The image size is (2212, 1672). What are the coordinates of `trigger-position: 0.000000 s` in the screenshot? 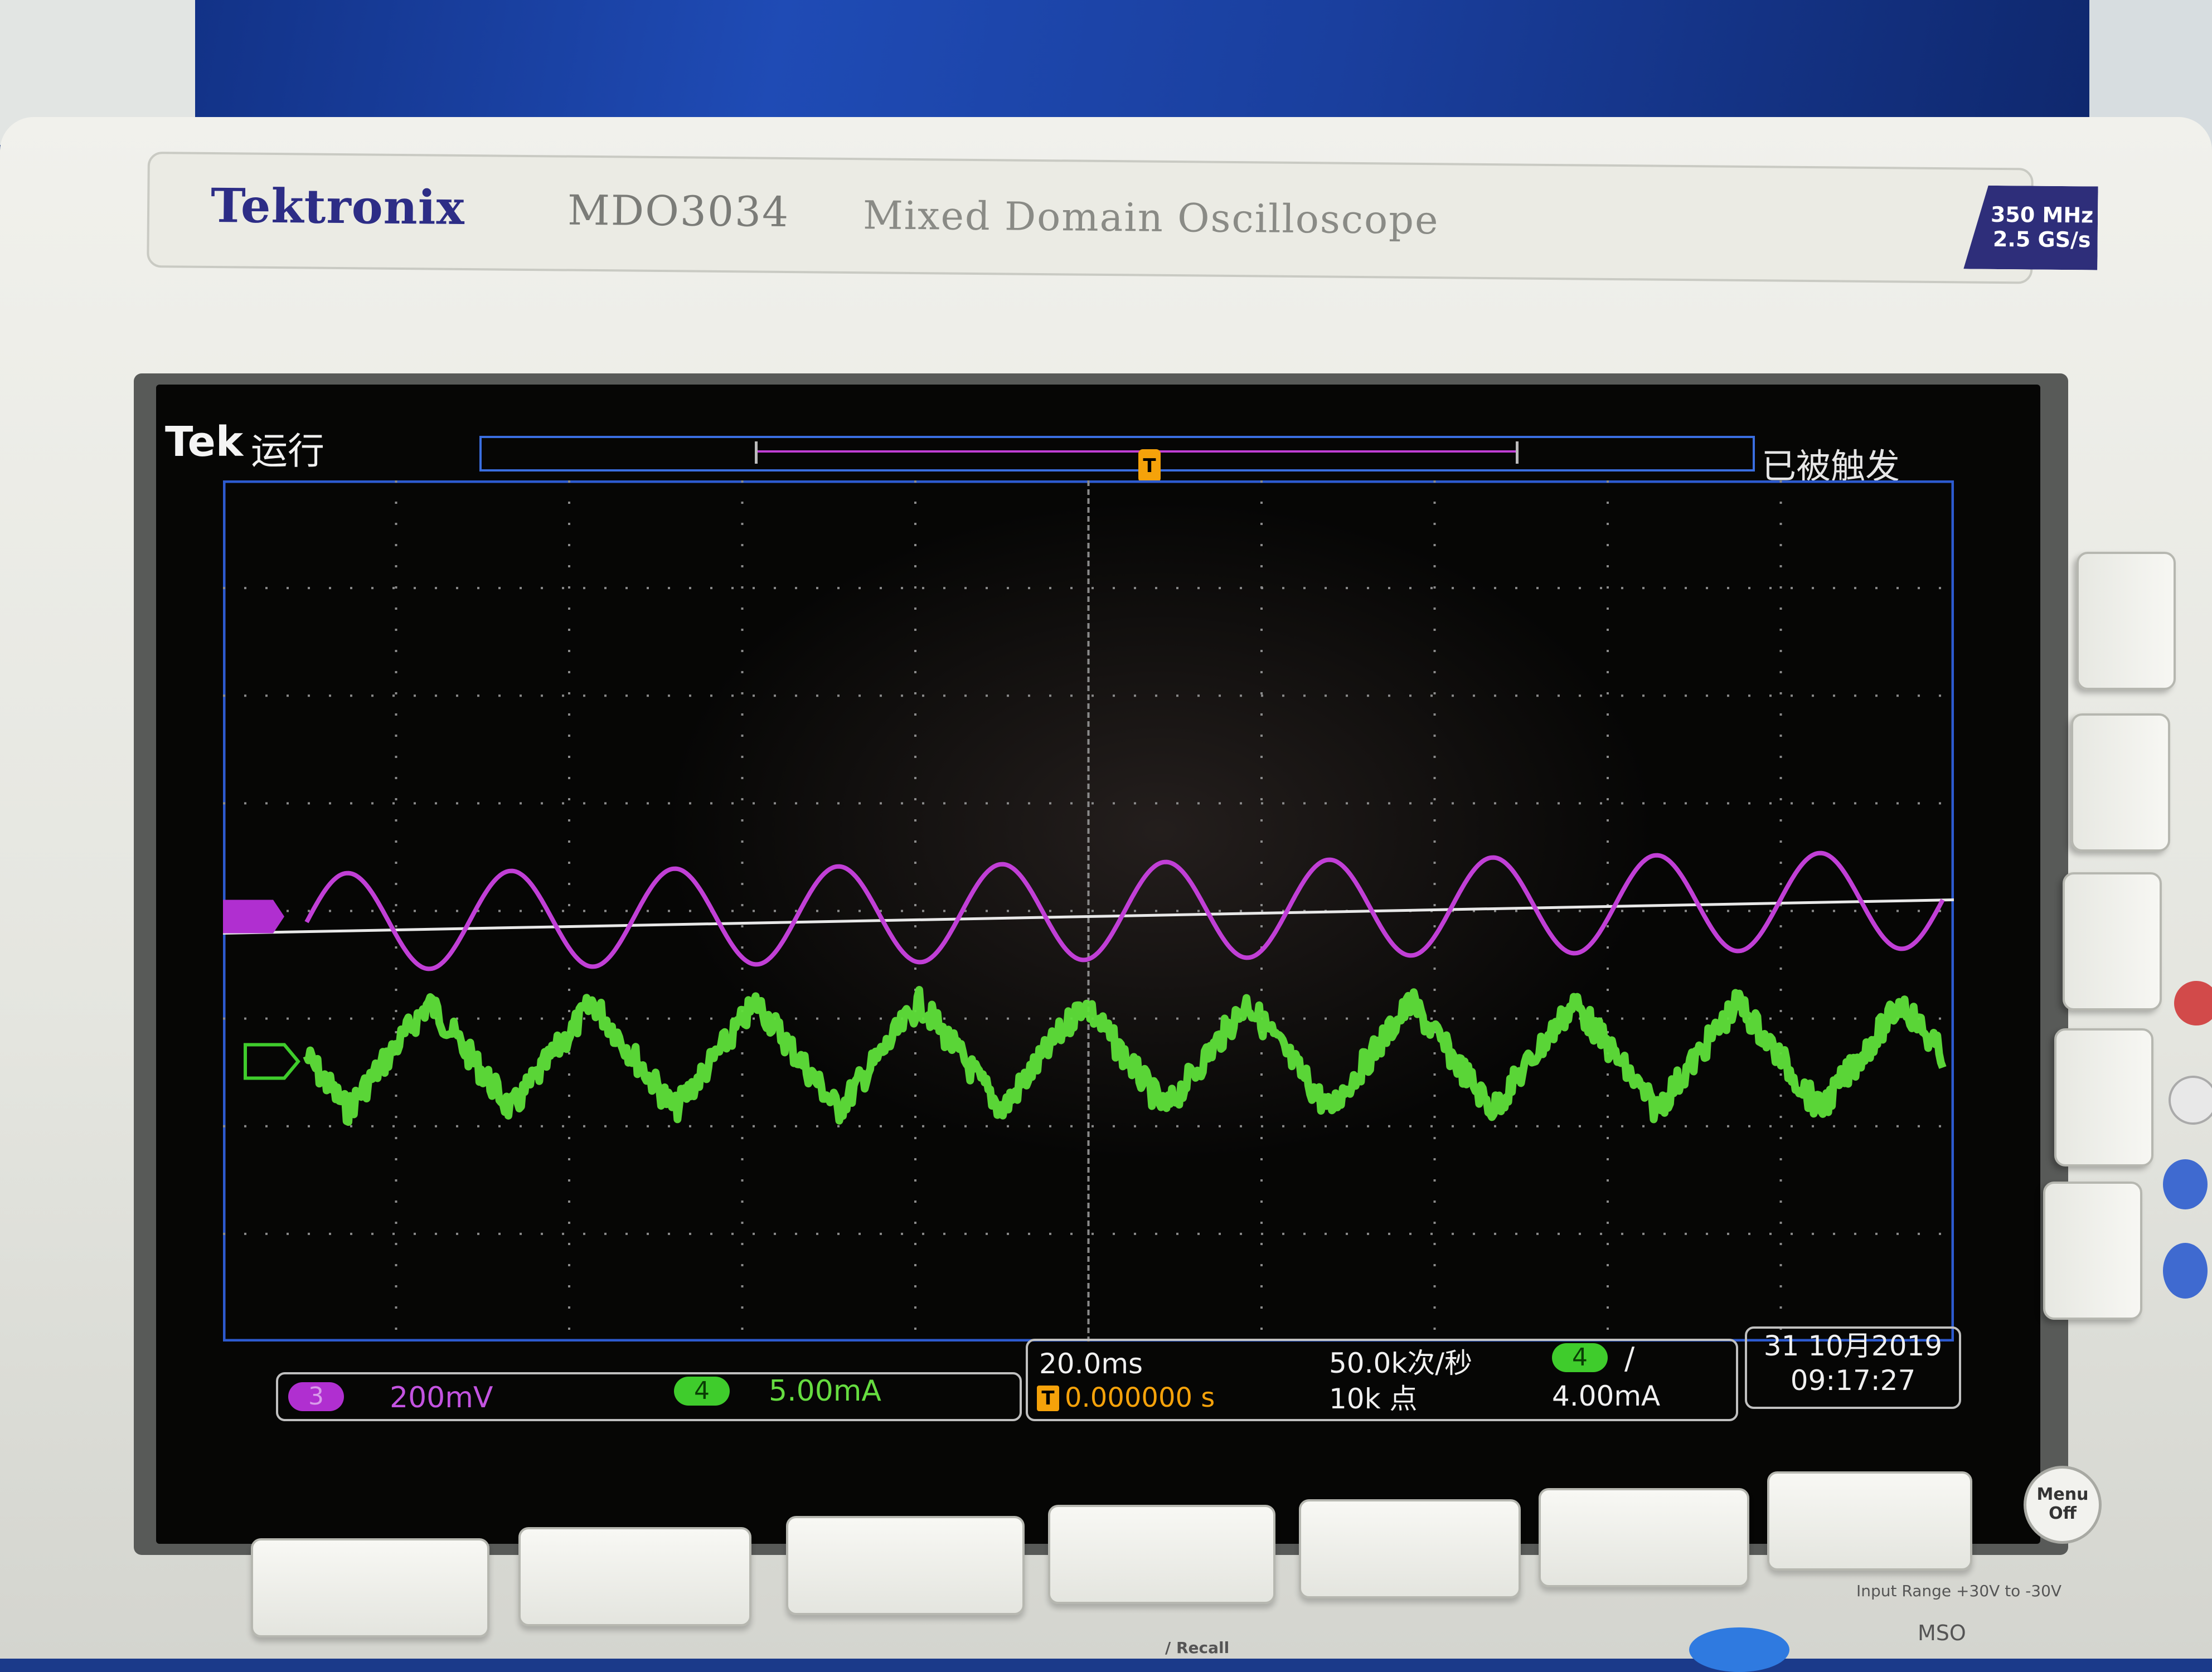 It's located at (1140, 1397).